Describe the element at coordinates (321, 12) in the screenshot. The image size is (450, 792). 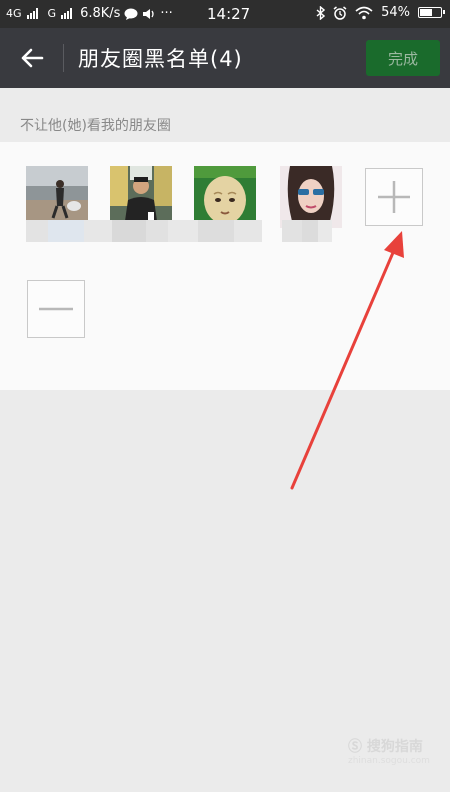
I see `bluetooth-icon` at that location.